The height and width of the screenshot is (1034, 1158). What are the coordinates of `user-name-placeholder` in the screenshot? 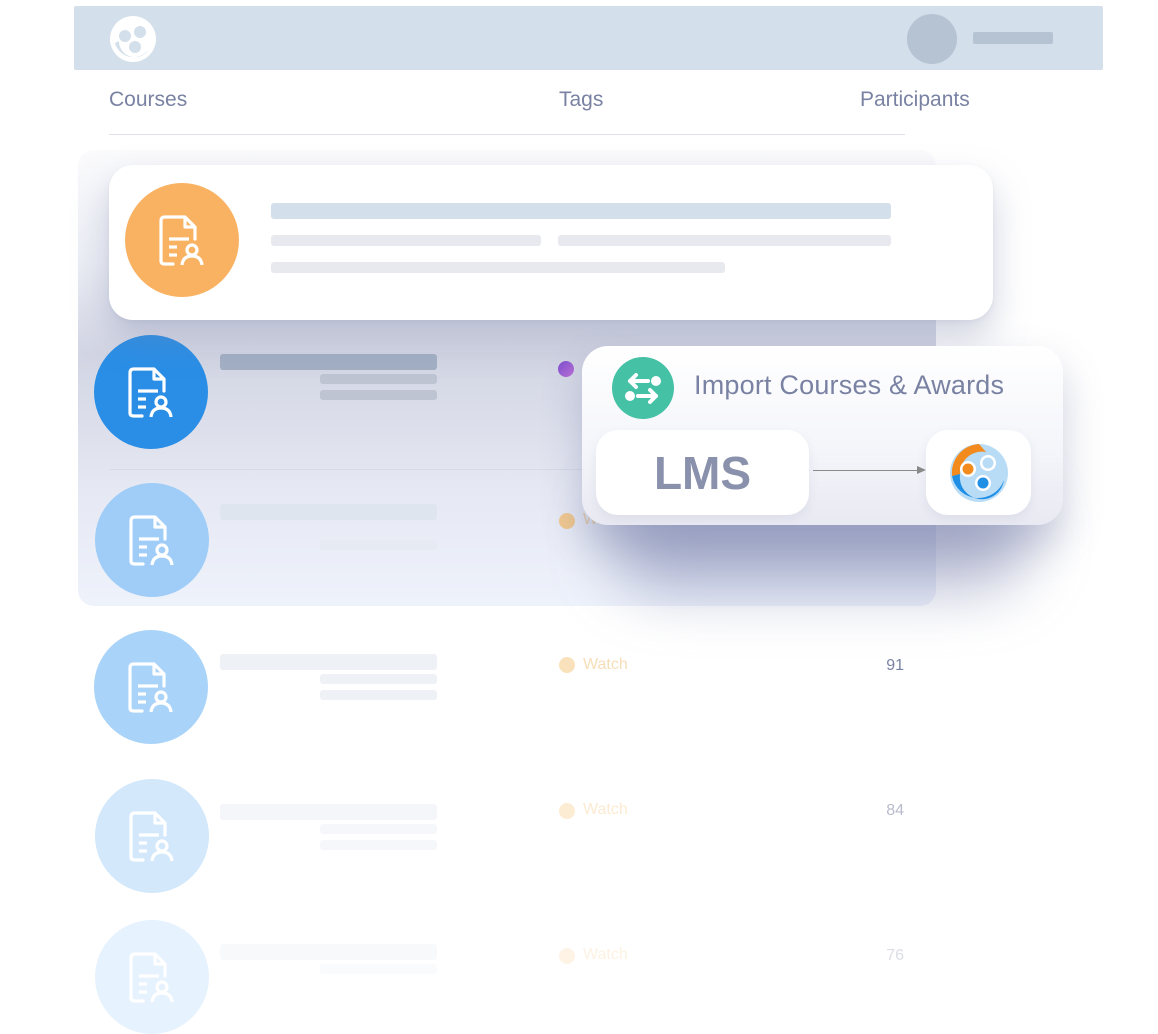 It's located at (1013, 38).